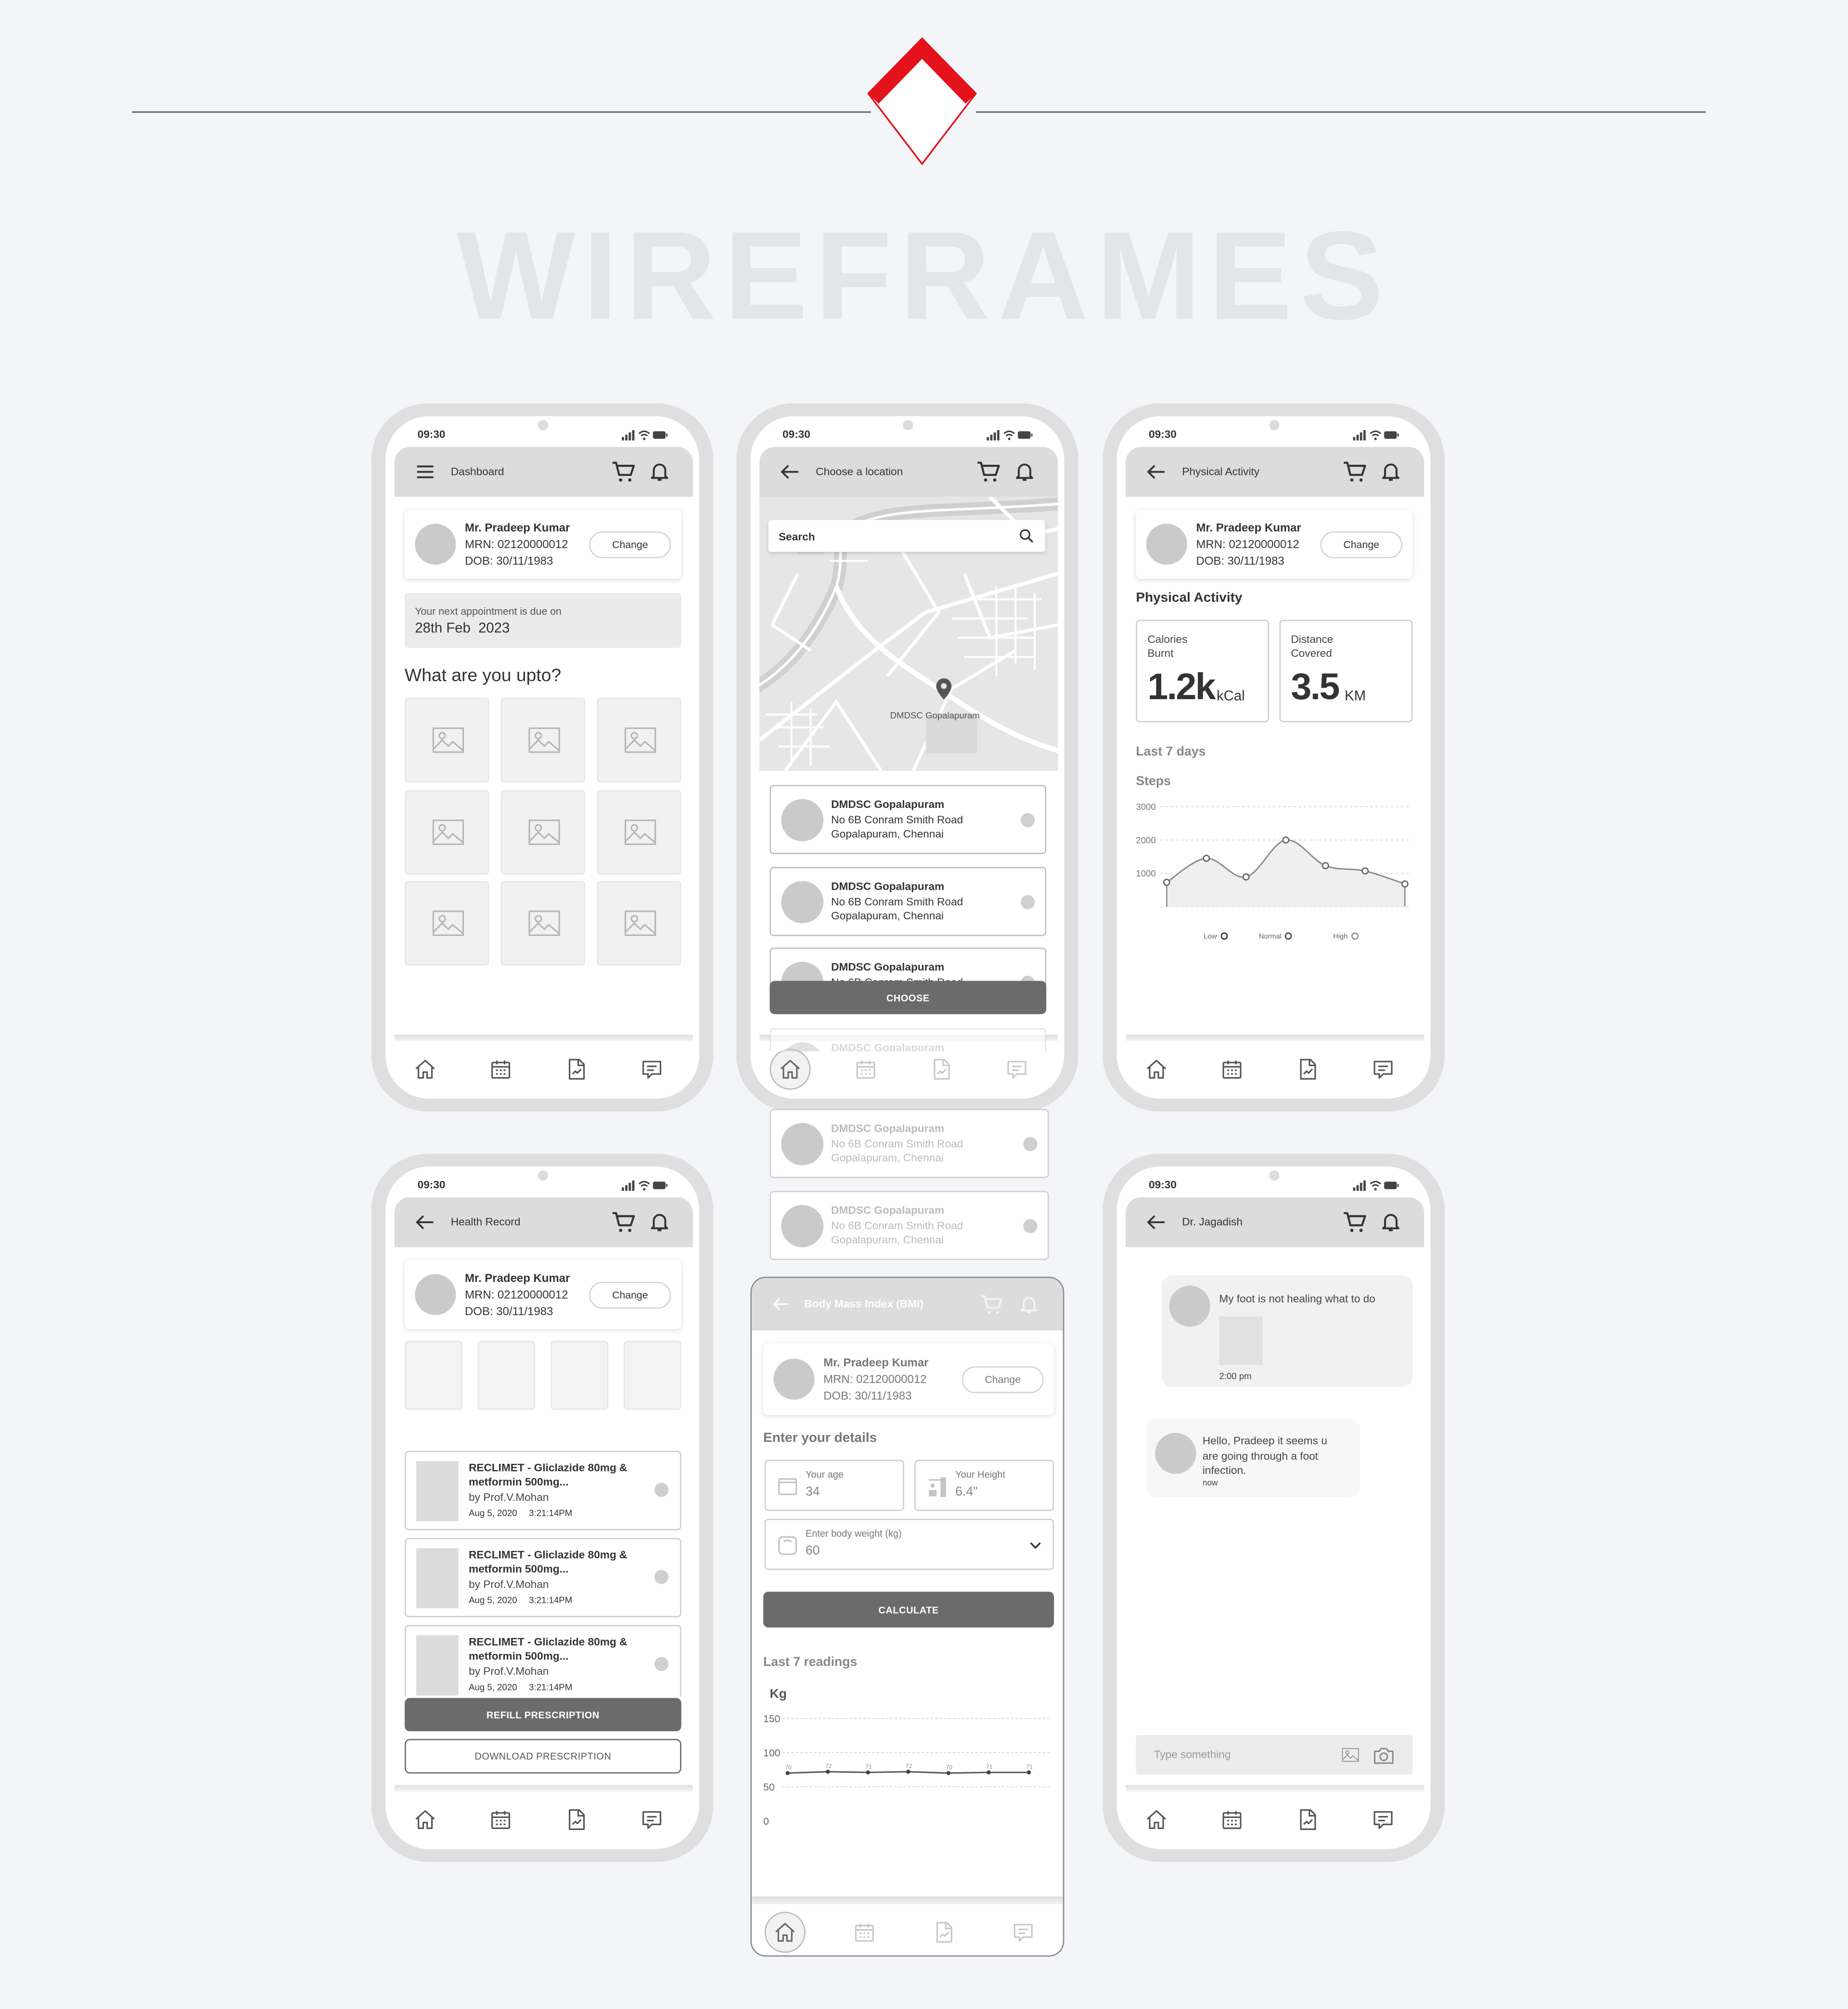  I want to click on calculate-button: CALCULATE, so click(908, 1609).